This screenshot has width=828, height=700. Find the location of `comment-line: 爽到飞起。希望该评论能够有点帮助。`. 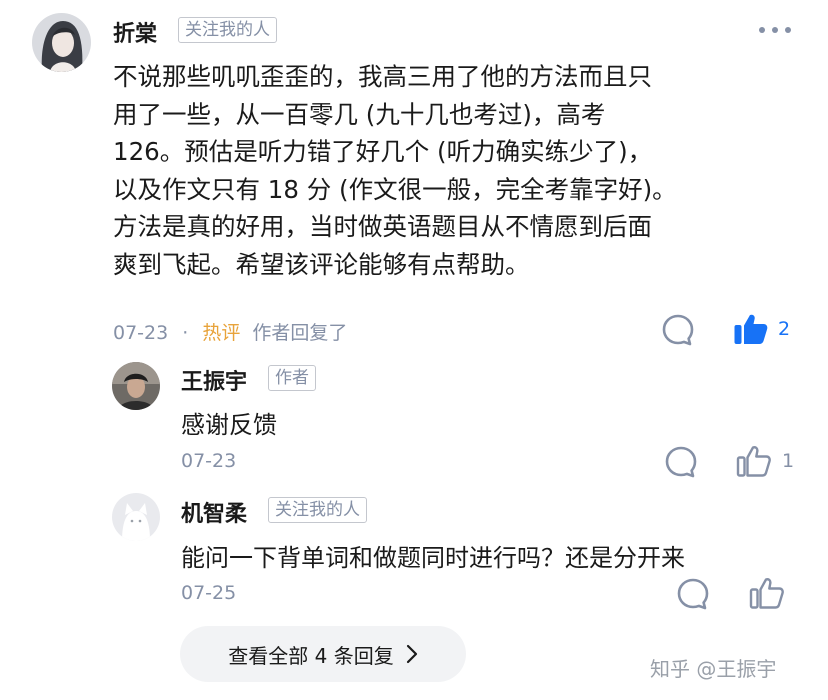

comment-line: 爽到飞起。希望该评论能够有点帮助。 is located at coordinates (321, 264).